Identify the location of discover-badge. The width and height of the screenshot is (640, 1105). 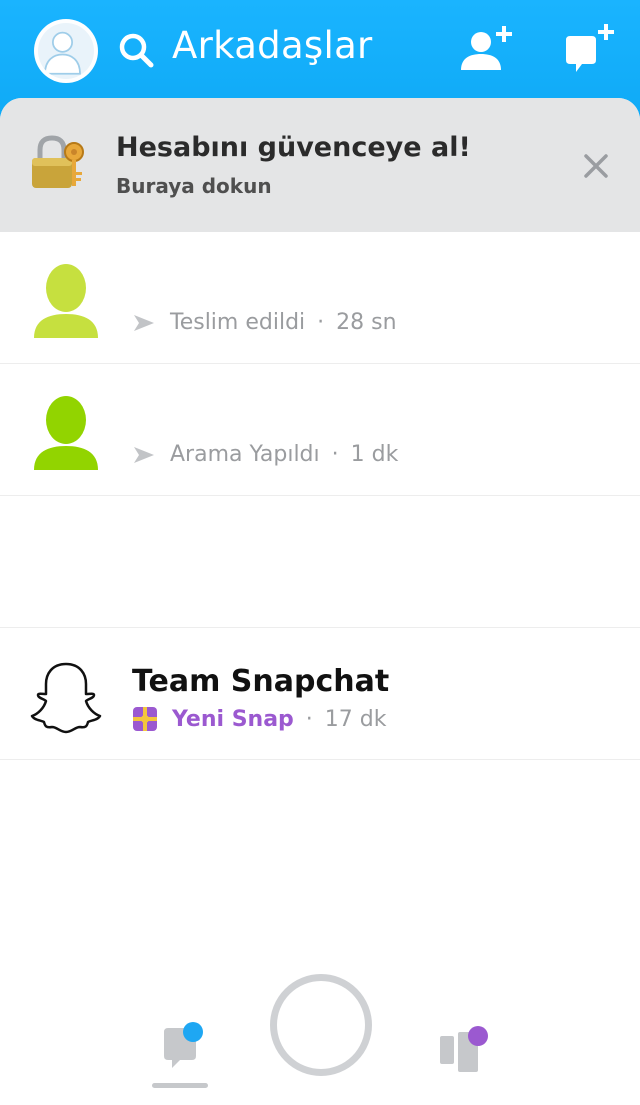
(478, 1036).